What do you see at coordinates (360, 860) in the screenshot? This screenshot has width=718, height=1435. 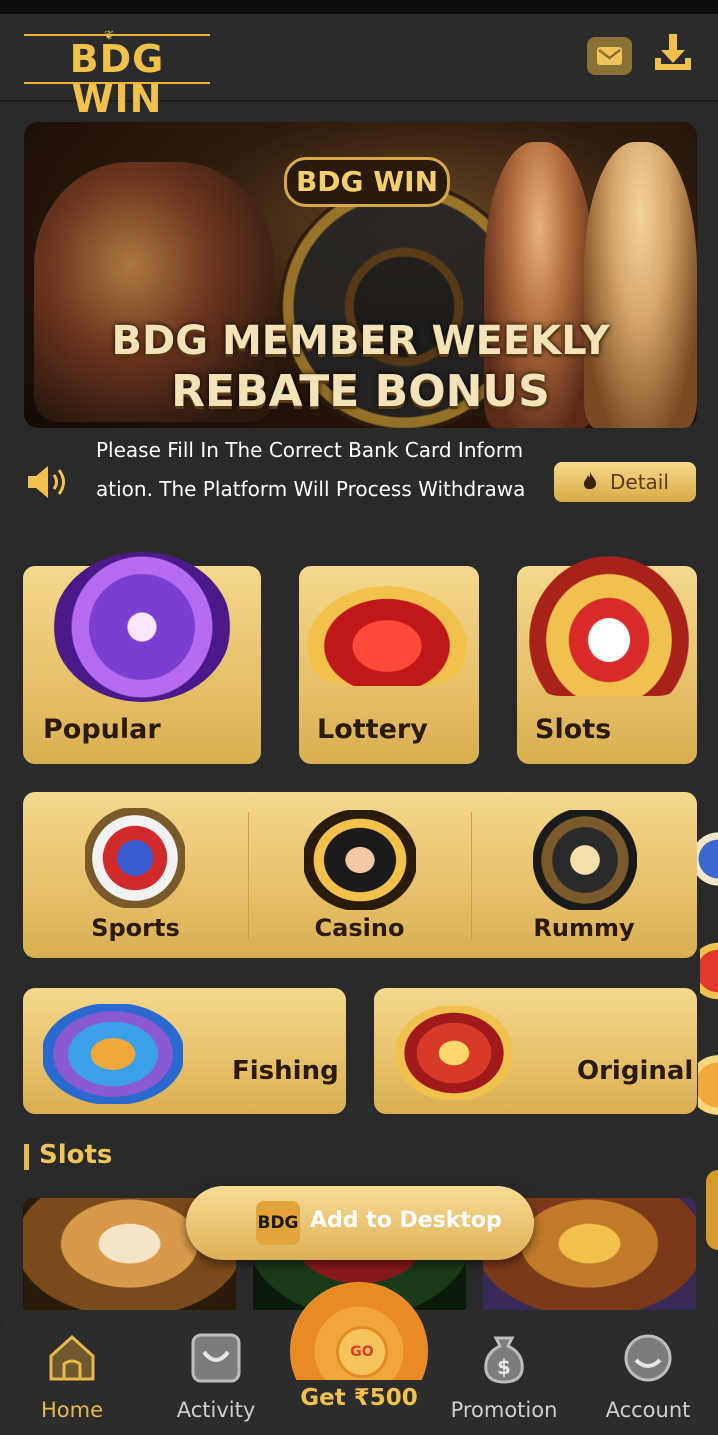 I see `casino-art` at bounding box center [360, 860].